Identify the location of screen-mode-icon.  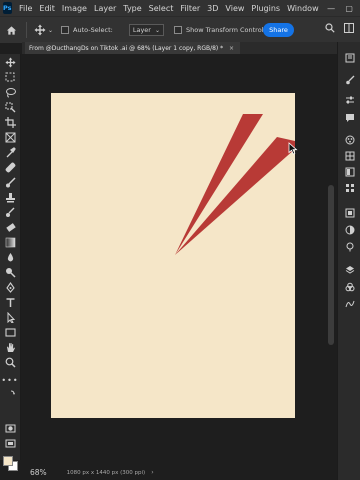
(10, 443).